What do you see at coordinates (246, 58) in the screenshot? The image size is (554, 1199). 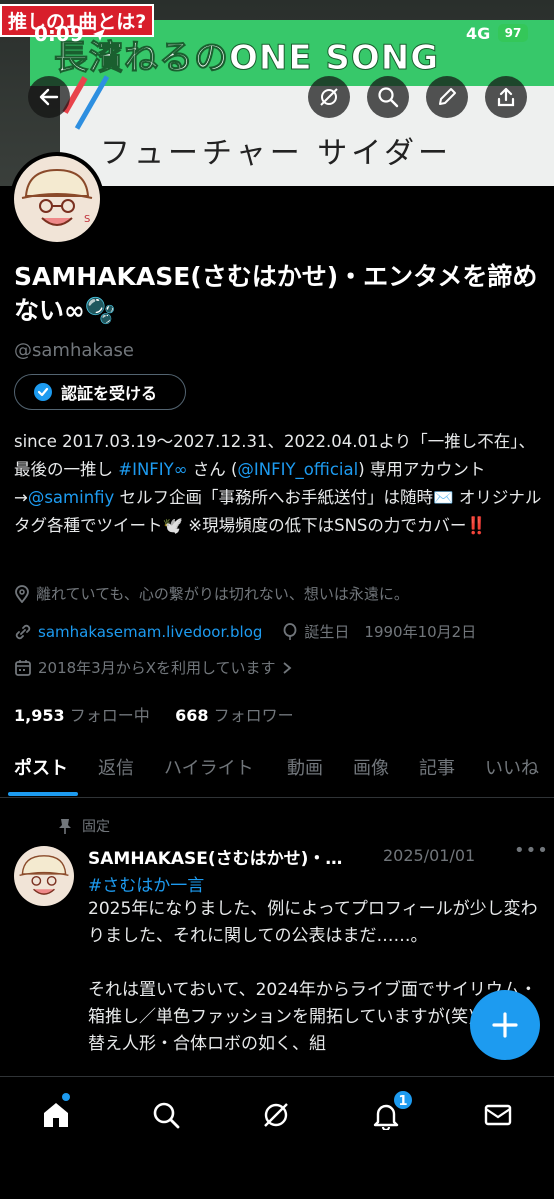 I see `banner-title: 長濱ねるのONE SONG` at bounding box center [246, 58].